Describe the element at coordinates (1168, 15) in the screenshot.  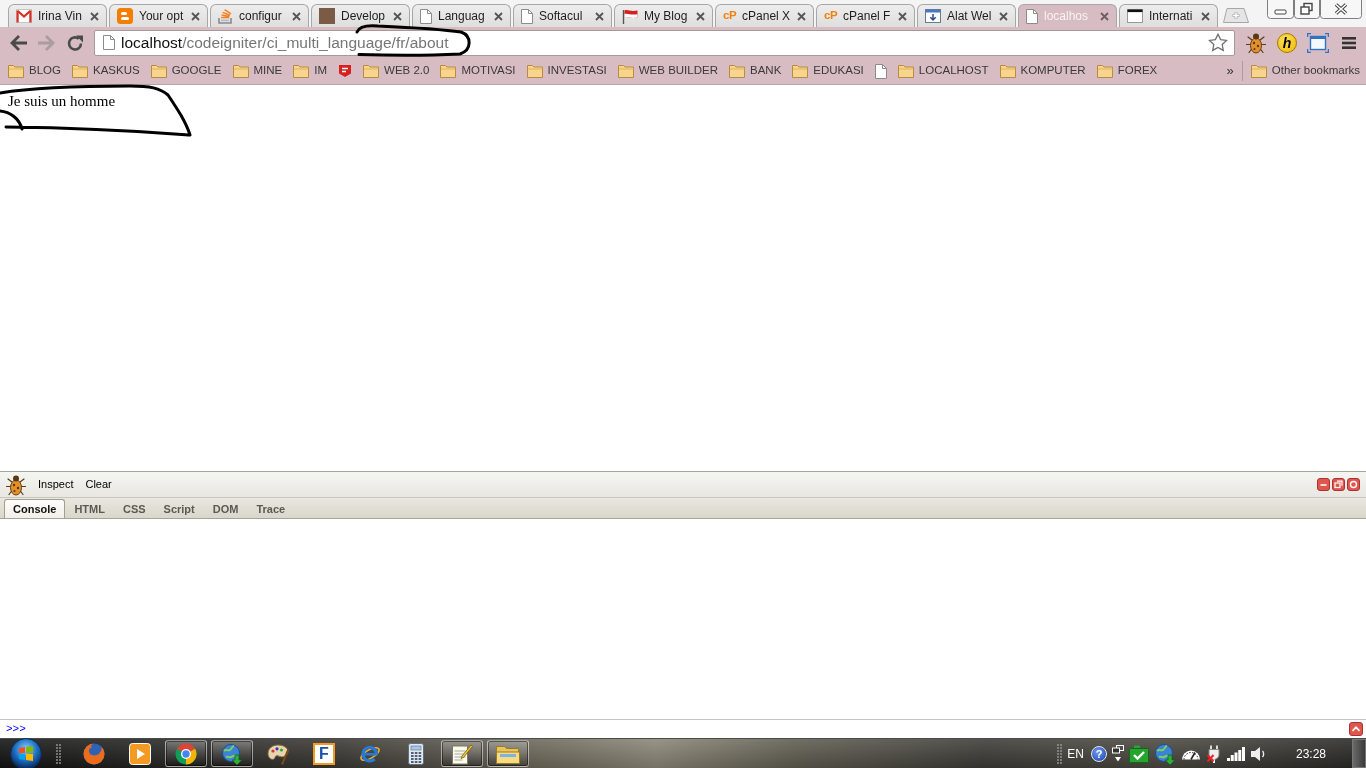
I see `browser-tab: Internati` at that location.